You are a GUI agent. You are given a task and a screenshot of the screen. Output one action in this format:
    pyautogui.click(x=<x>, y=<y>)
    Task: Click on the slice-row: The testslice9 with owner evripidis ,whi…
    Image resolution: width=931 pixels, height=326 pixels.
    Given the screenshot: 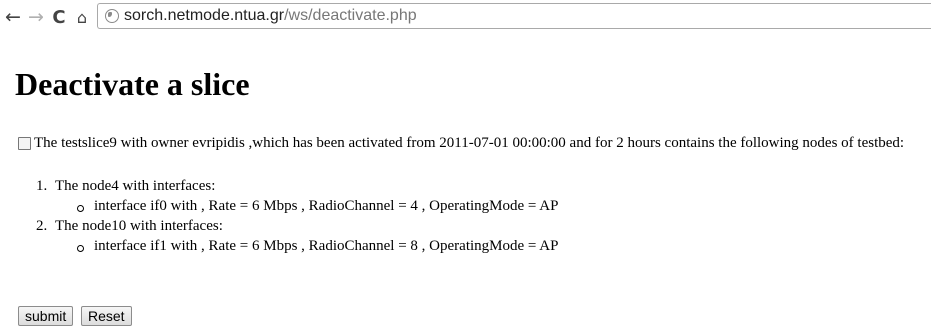 What is the action you would take?
    pyautogui.click(x=461, y=143)
    